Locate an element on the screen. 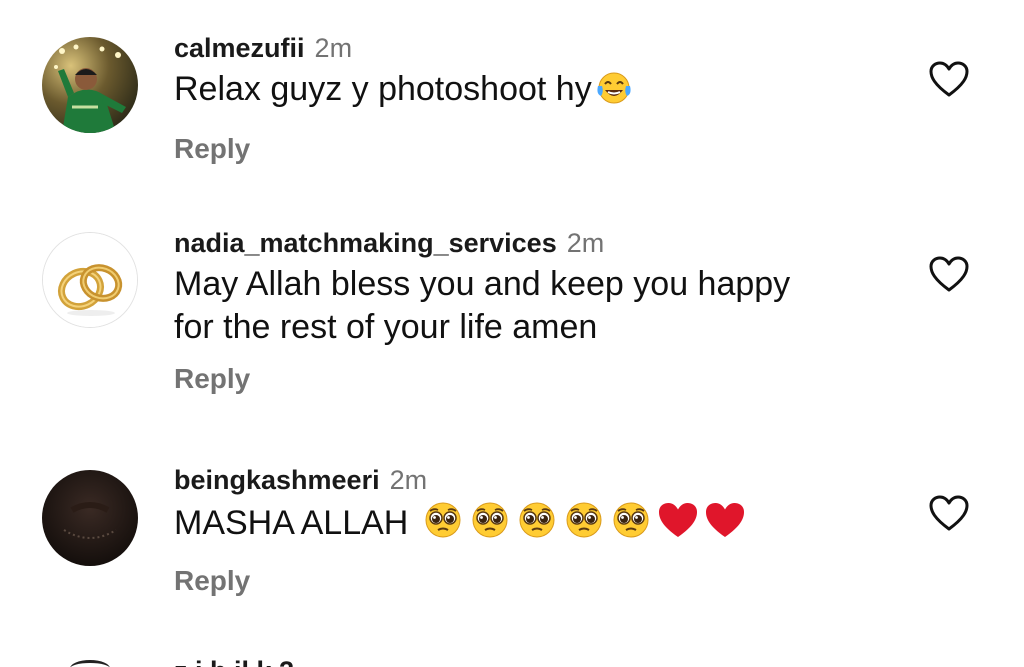  username: beingkashmeeri is located at coordinates (277, 480).